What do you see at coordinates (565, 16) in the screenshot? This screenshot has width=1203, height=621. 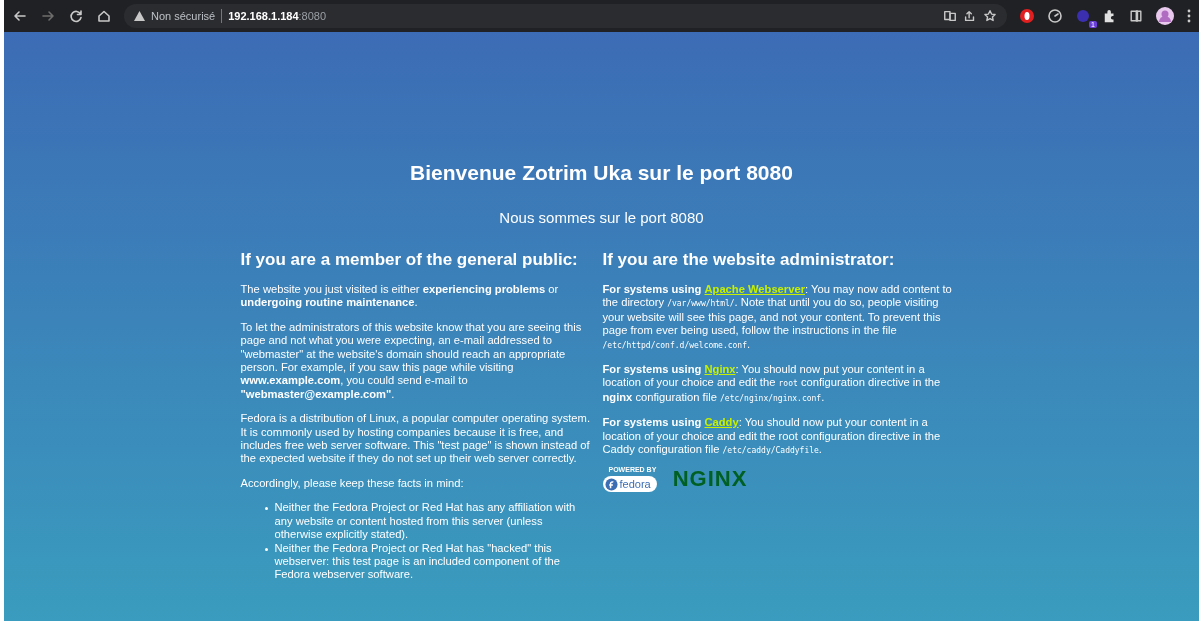 I see `address-bar: Non sécurisé 192.168.1.184:8080` at bounding box center [565, 16].